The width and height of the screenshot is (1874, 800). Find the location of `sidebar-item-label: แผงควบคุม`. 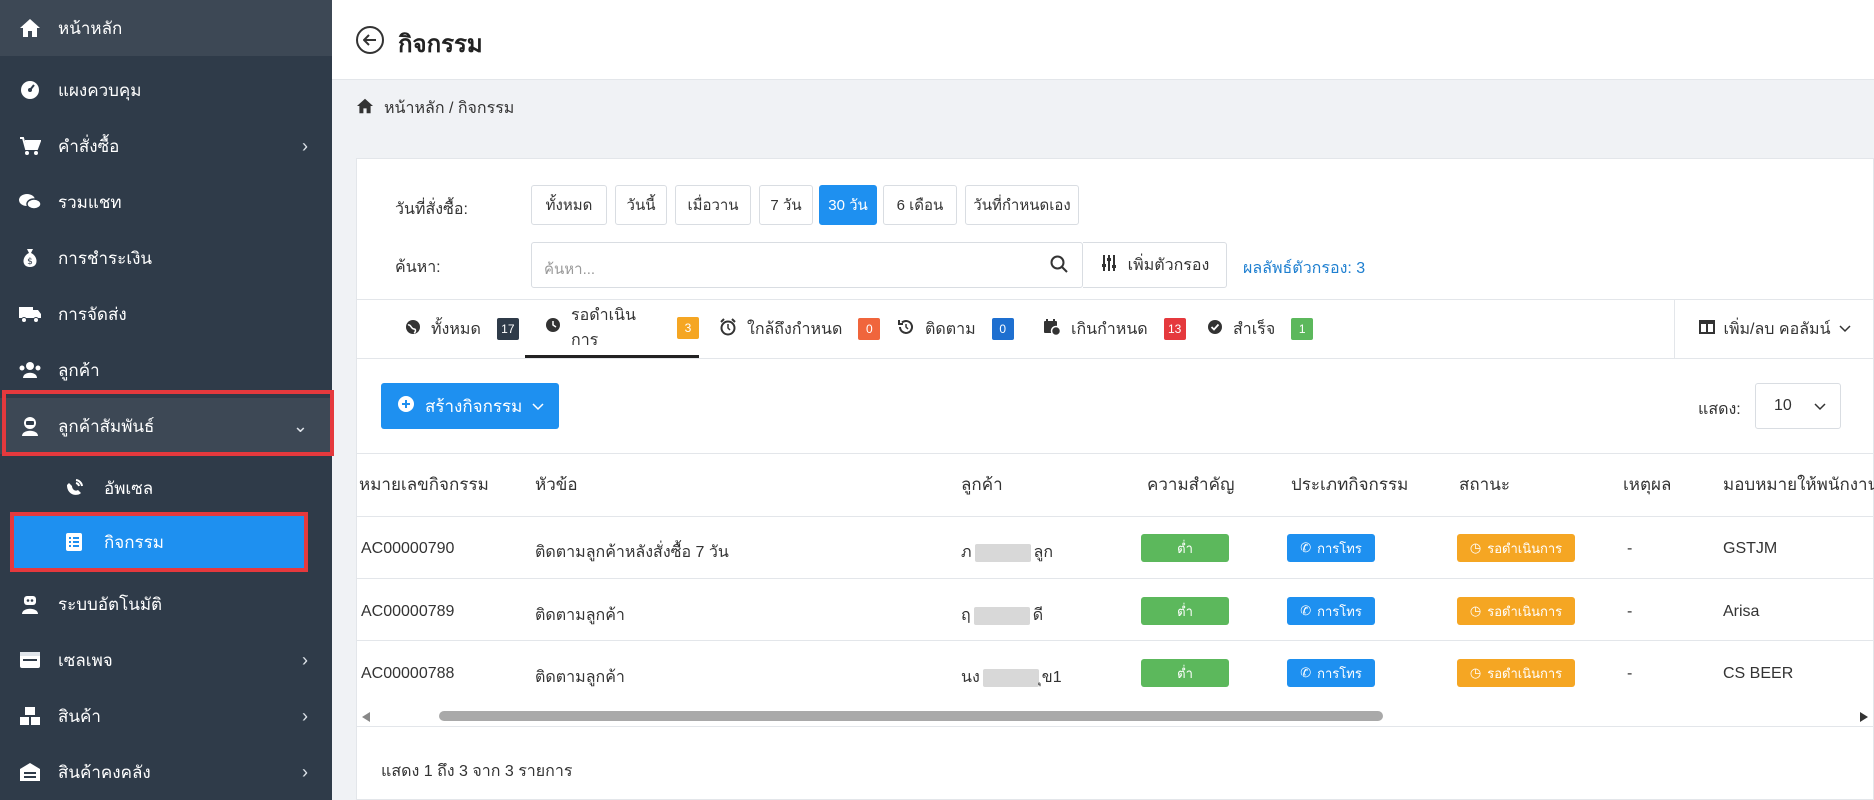

sidebar-item-label: แผงควบคุม is located at coordinates (100, 90).